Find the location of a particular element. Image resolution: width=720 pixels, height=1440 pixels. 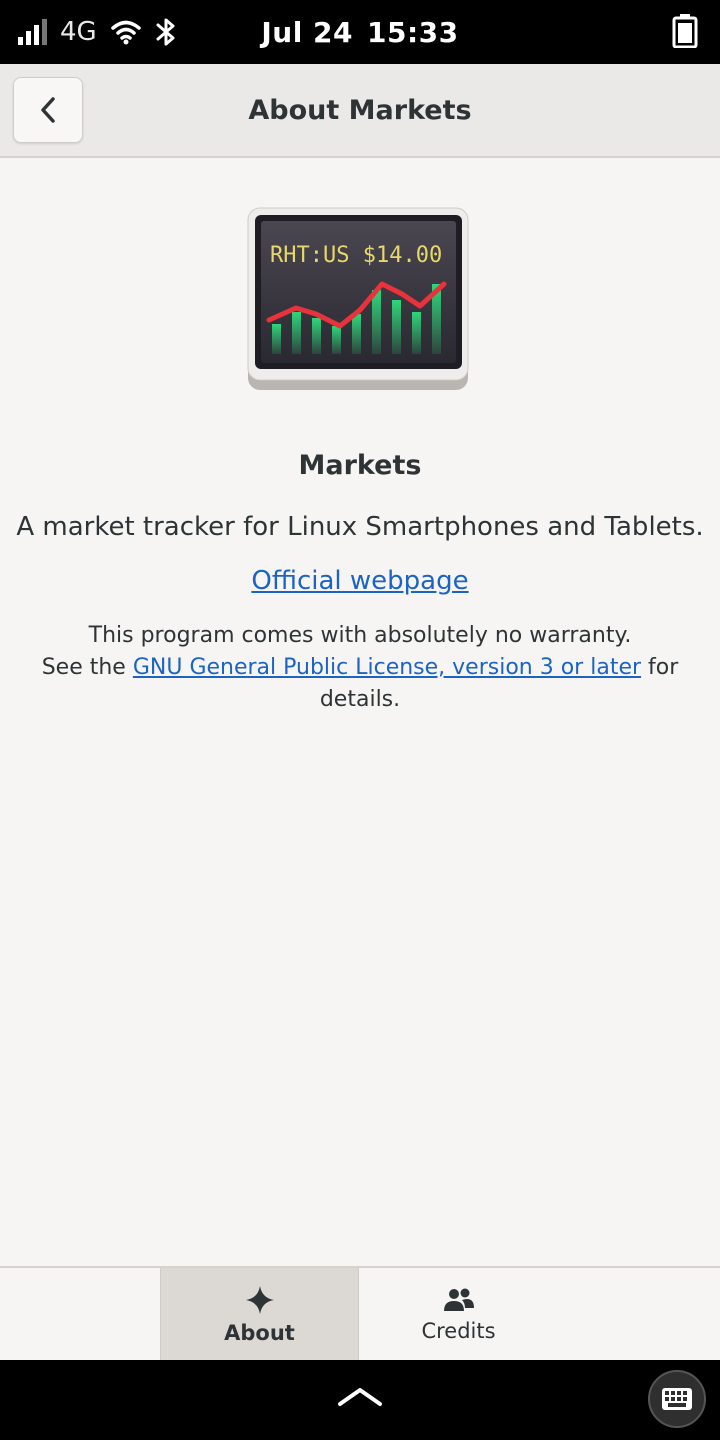

time-label: 15:33 is located at coordinates (413, 32).